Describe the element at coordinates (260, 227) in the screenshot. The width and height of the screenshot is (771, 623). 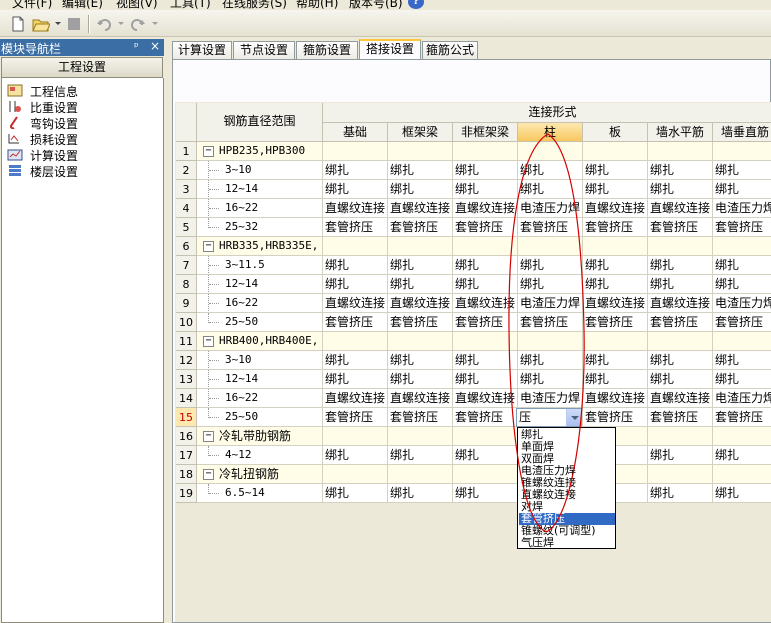
I see `diameter-range-cell: 25~32` at that location.